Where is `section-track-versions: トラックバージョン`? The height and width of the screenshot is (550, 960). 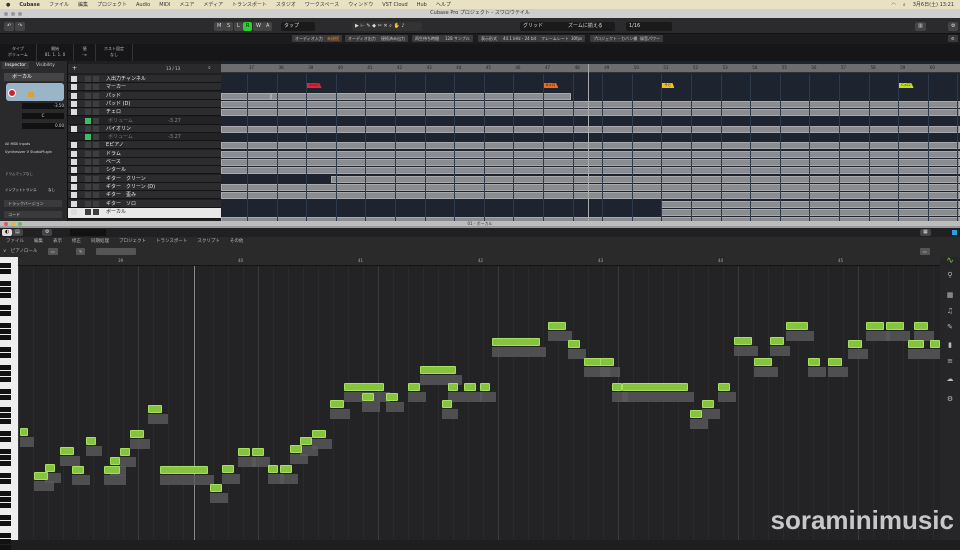 section-track-versions: トラックバージョン is located at coordinates (33, 203).